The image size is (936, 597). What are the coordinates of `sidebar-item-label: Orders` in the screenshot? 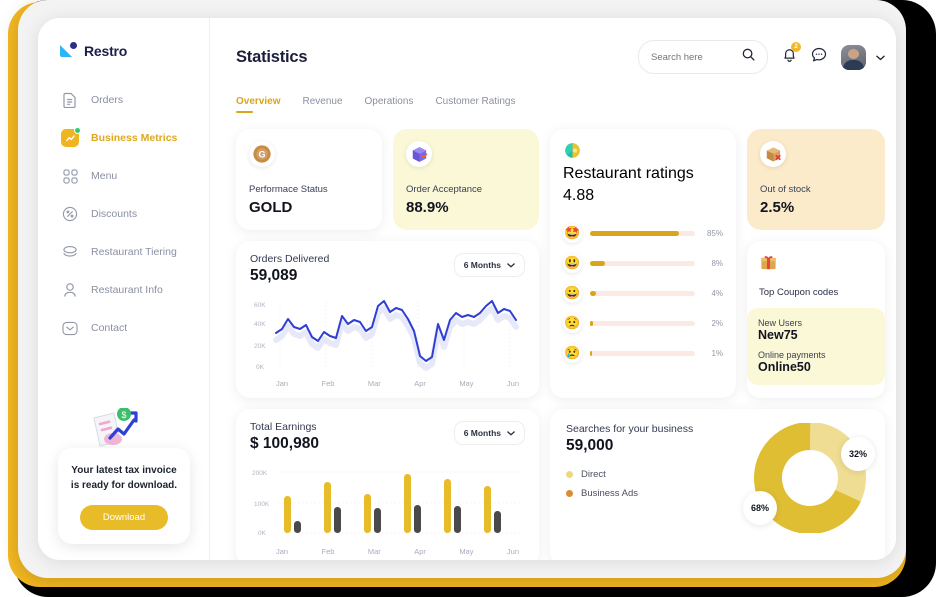 It's located at (107, 100).